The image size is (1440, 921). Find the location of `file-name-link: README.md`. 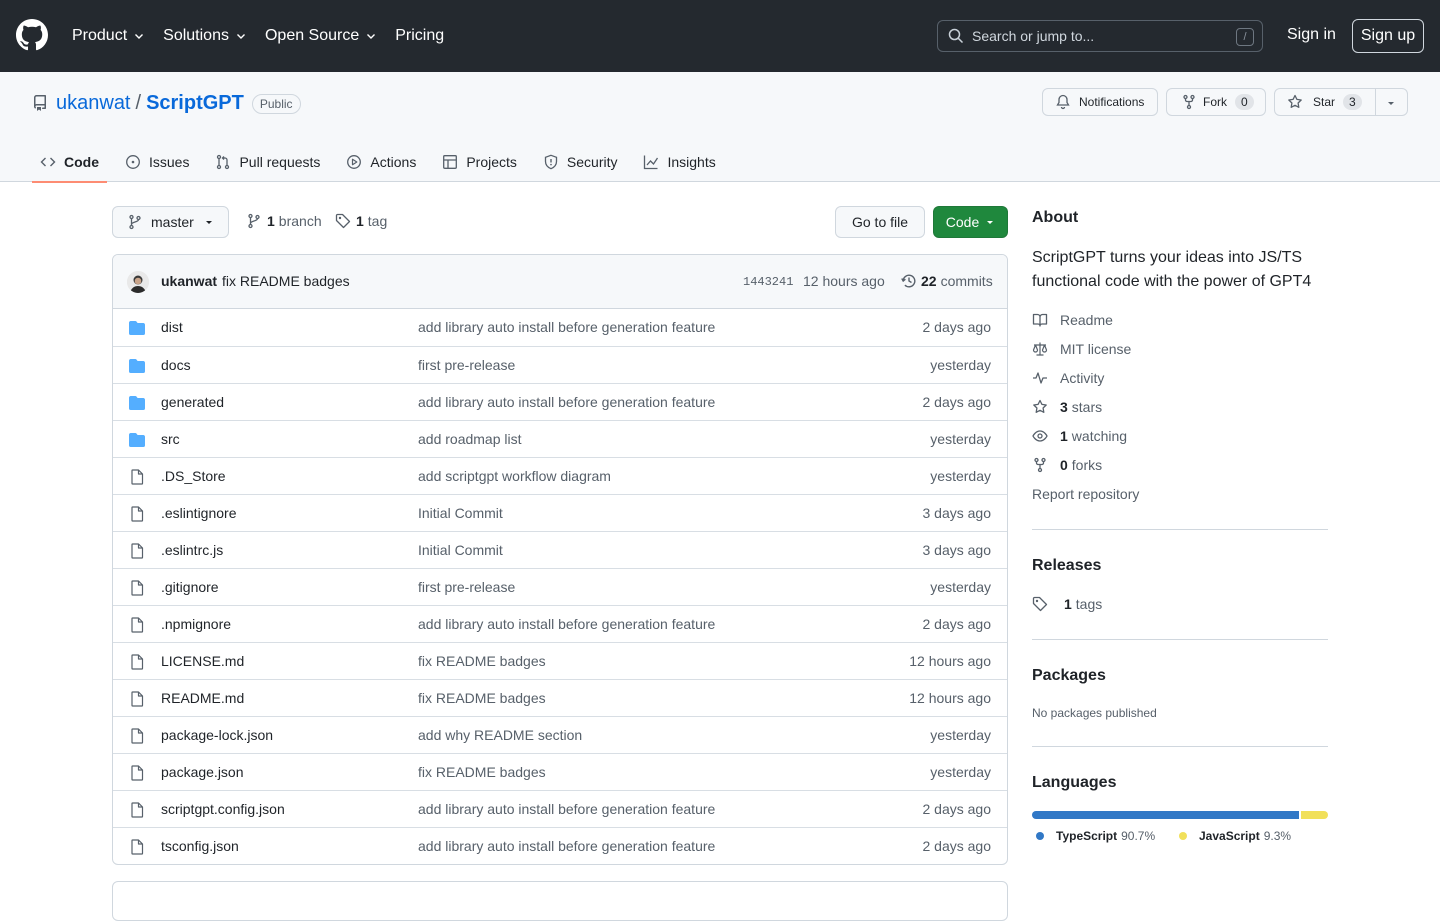

file-name-link: README.md is located at coordinates (202, 698).